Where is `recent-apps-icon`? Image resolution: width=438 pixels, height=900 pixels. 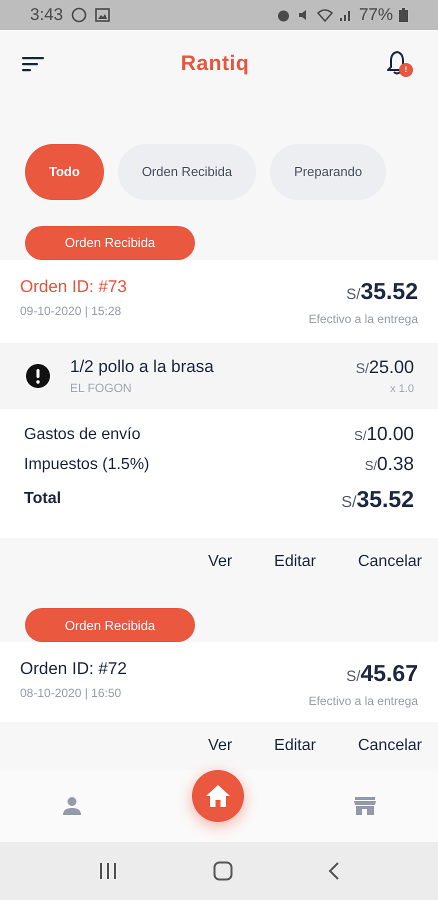 recent-apps-icon is located at coordinates (108, 871).